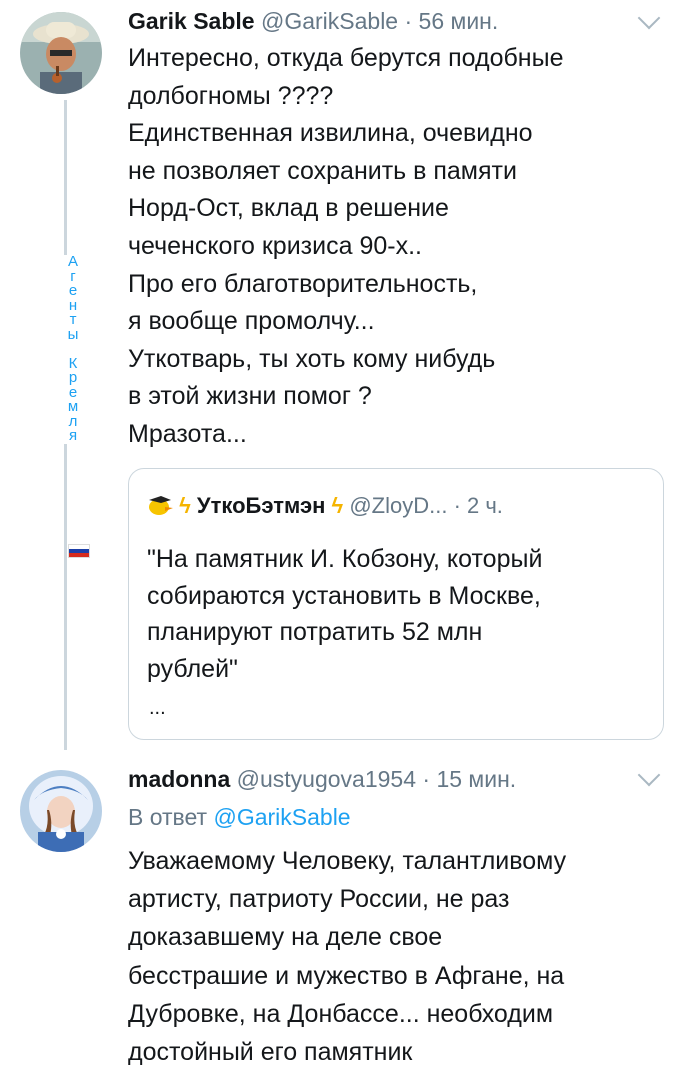 Image resolution: width=684 pixels, height=1080 pixels. I want to click on reply-context: В ответ @GarikSable, so click(239, 817).